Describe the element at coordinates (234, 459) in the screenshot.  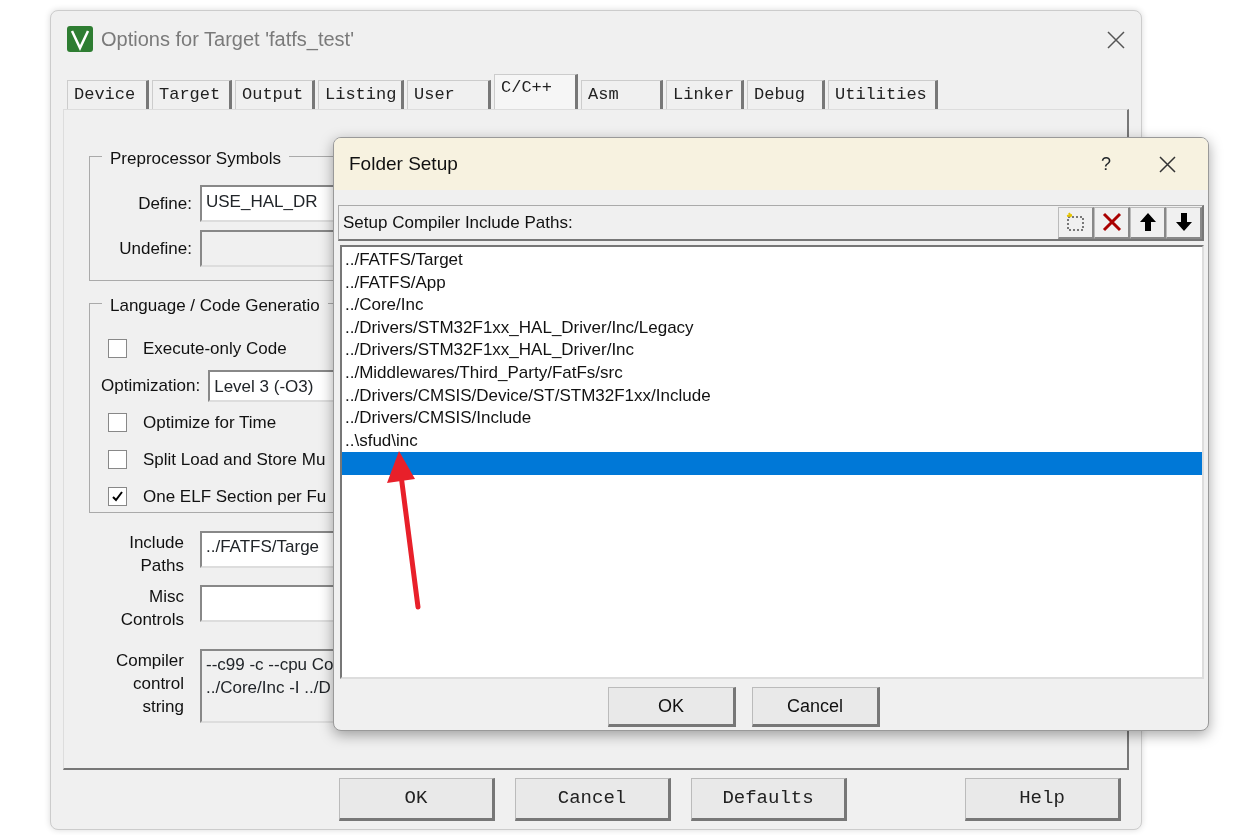
I see `checkbox-label: Split Load and Store Mu` at that location.